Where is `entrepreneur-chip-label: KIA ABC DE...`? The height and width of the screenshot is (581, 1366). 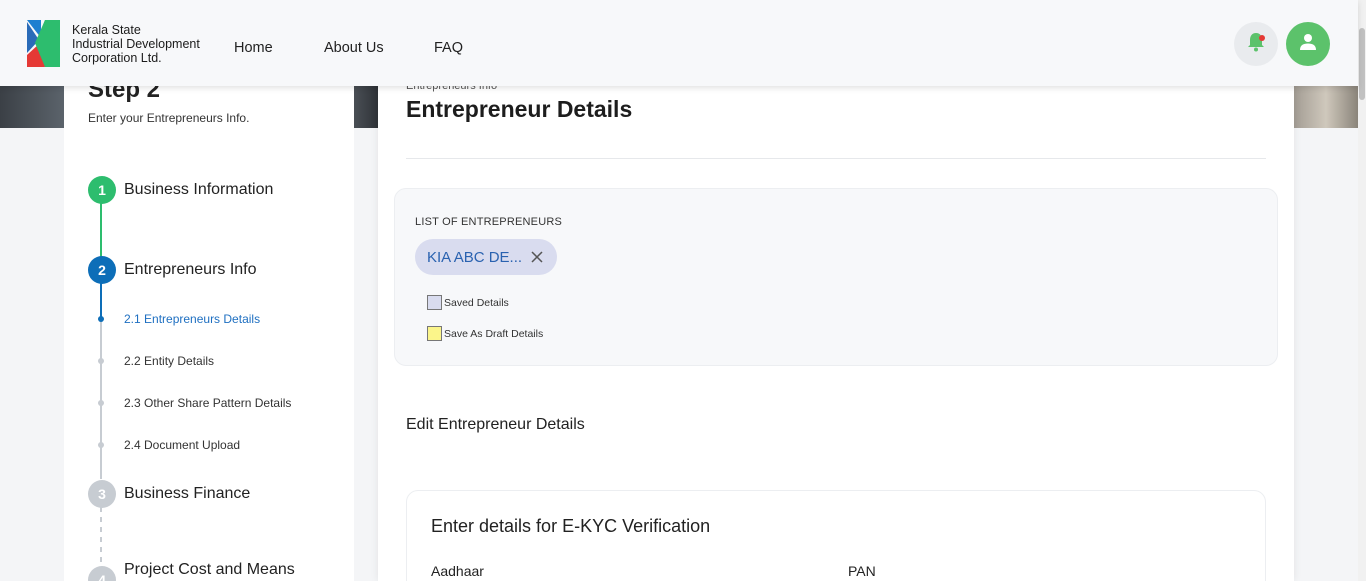
entrepreneur-chip-label: KIA ABC DE... is located at coordinates (474, 257).